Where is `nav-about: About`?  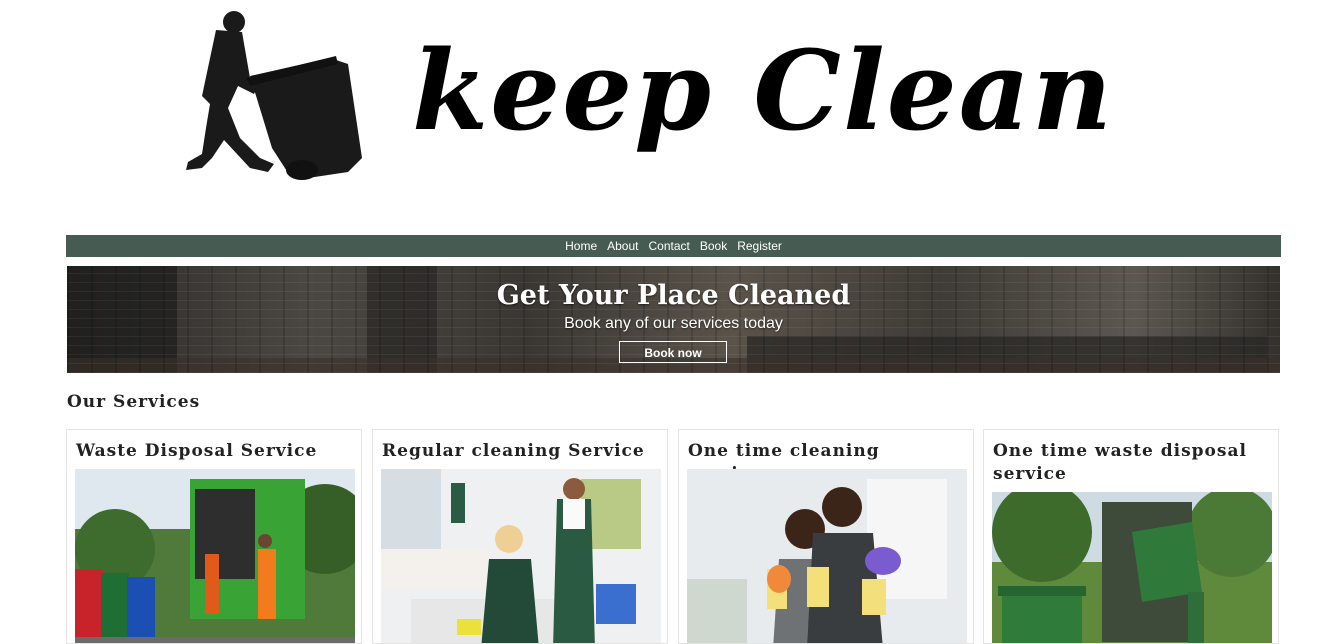 nav-about: About is located at coordinates (622, 246).